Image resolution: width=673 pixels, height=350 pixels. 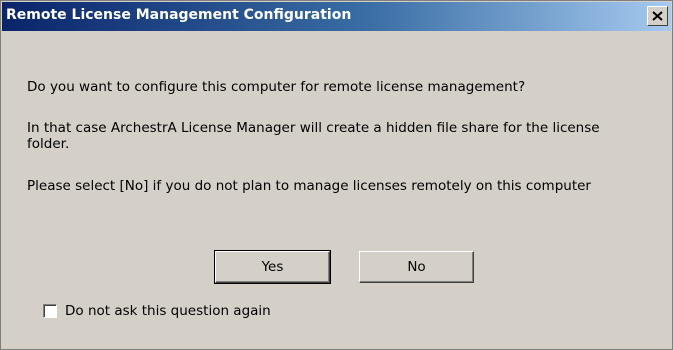 What do you see at coordinates (50, 311) in the screenshot?
I see `dont-ask-again-checkbox` at bounding box center [50, 311].